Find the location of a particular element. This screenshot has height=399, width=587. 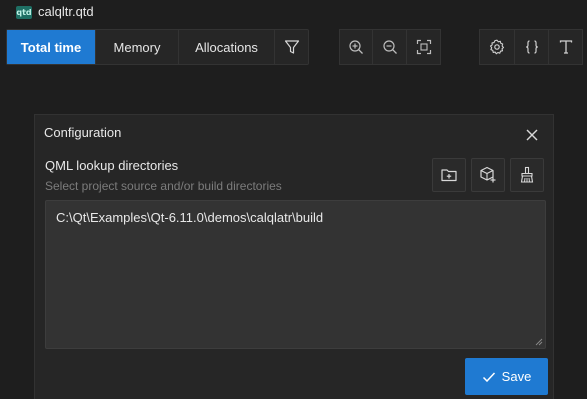

settings-button is located at coordinates (496, 47).